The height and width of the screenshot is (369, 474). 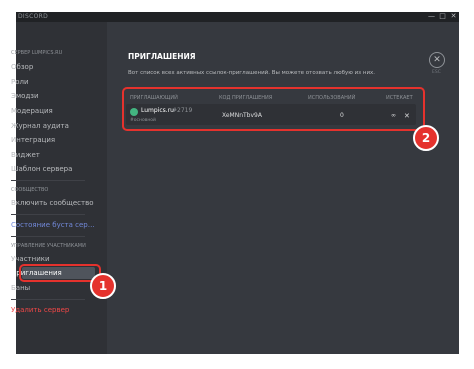 What do you see at coordinates (237, 17) in the screenshot?
I see `title-bar: DISCORD — □ ✕` at bounding box center [237, 17].